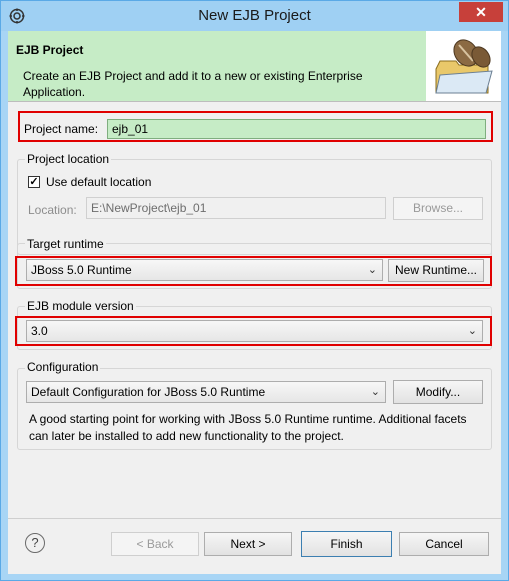 The image size is (509, 581). I want to click on project-name-label: Project name:, so click(61, 129).